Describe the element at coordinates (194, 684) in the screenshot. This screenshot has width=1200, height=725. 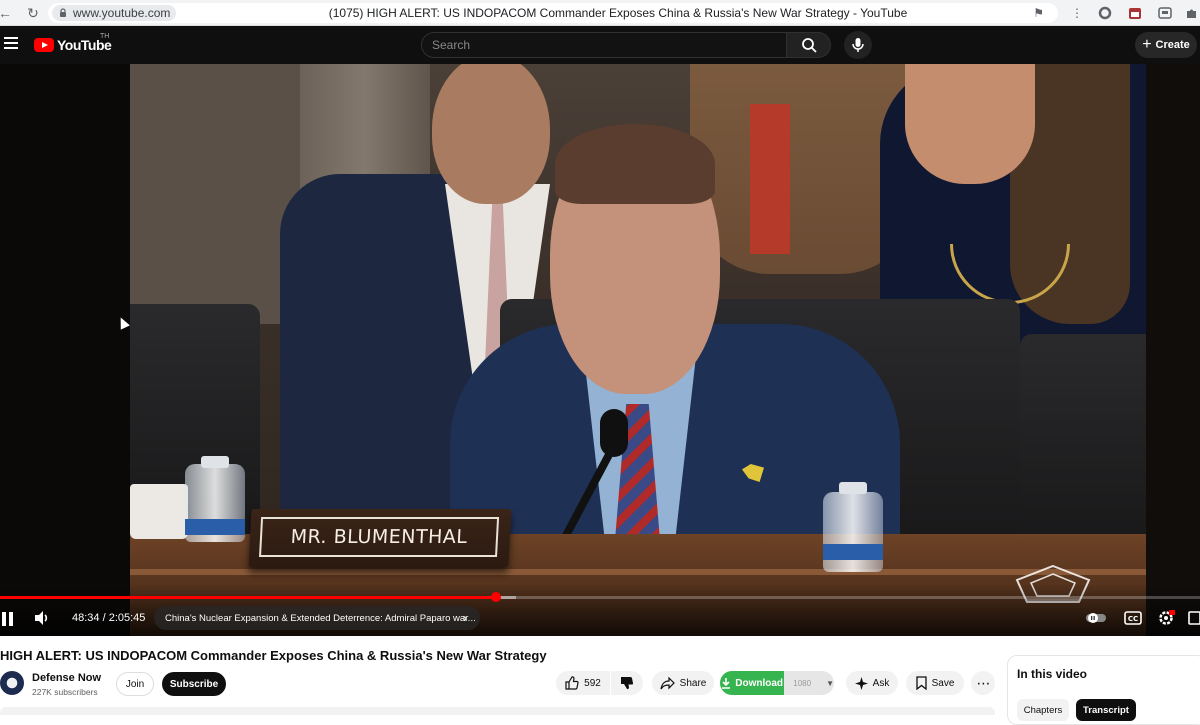
I see `subscribe-button: Subscribe` at that location.